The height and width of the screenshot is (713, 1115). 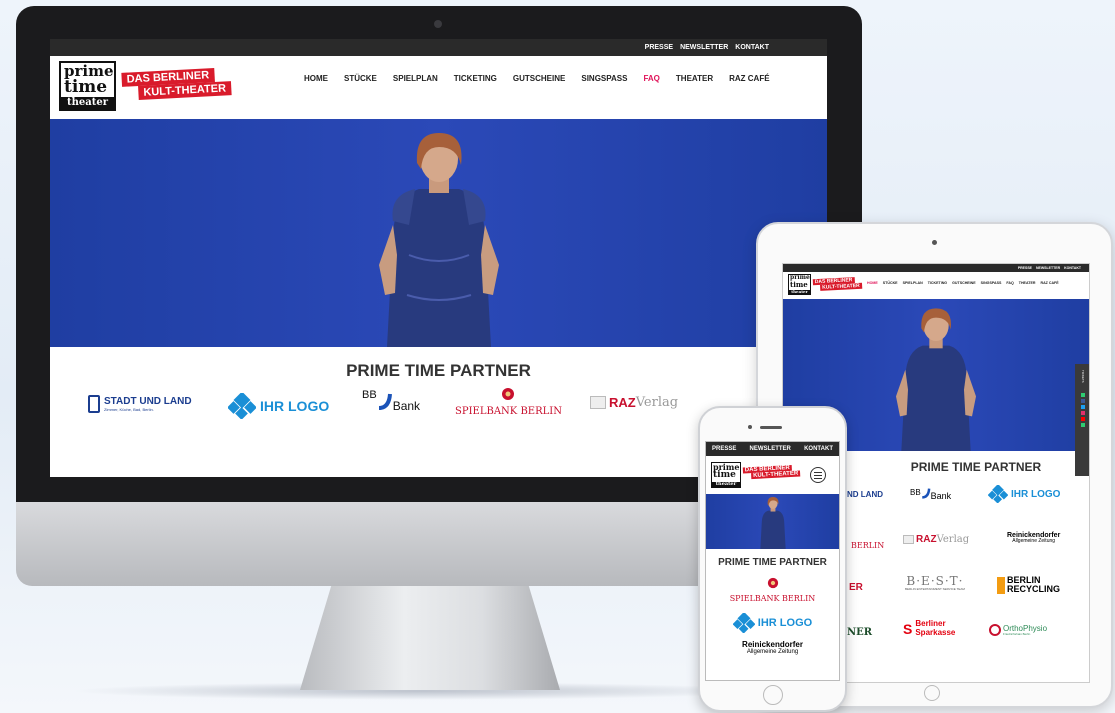 I want to click on nav-singspass: SINGSPASS, so click(x=604, y=78).